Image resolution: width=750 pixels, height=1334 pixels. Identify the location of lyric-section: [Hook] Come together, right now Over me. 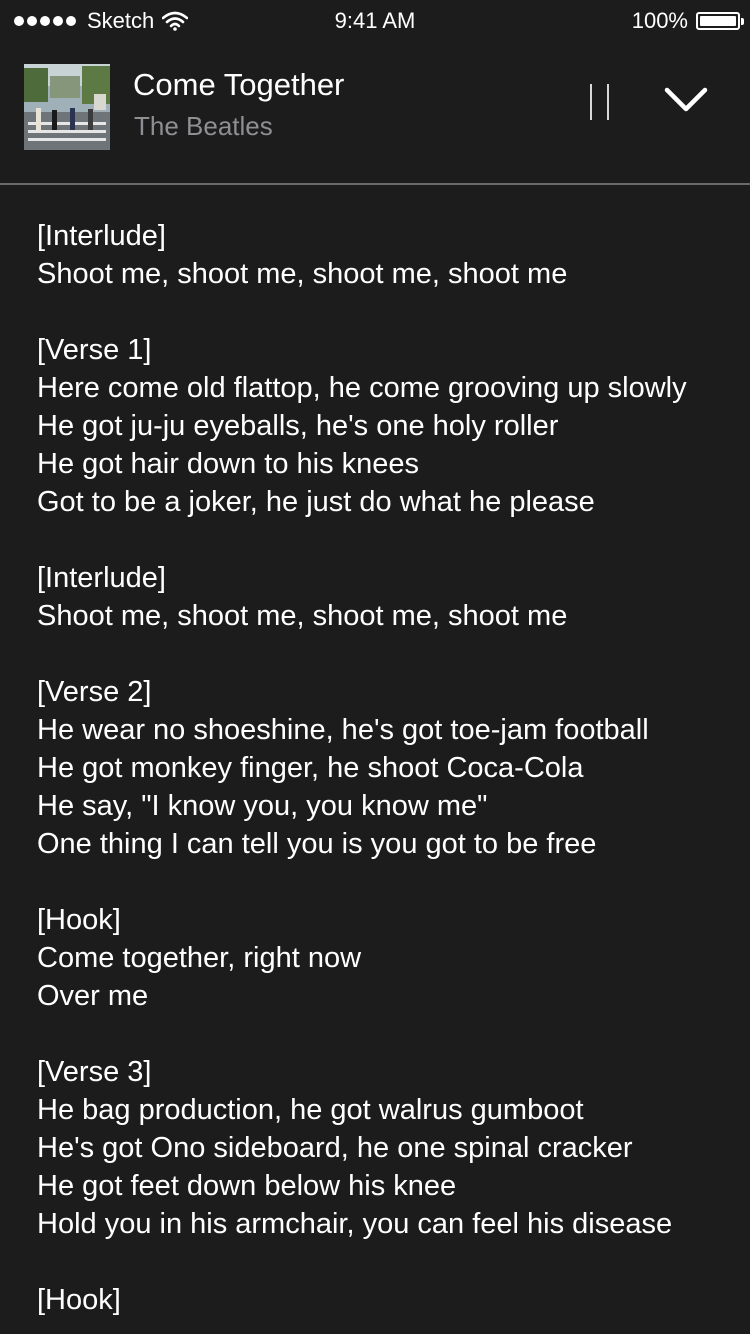
(382, 958).